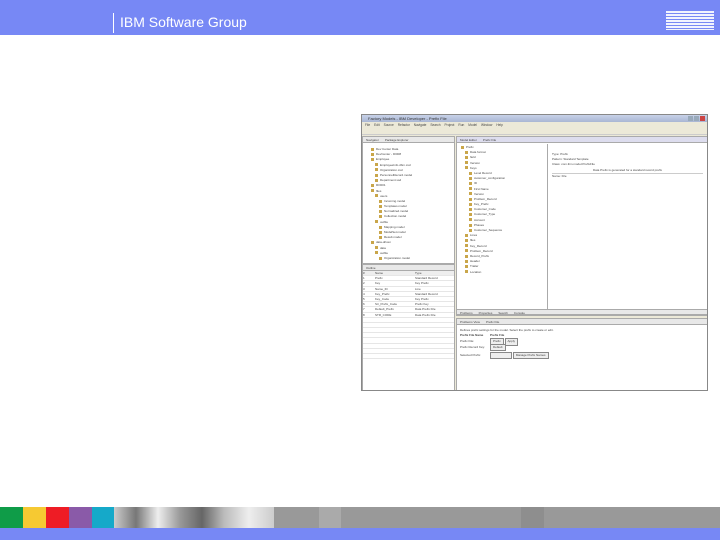 Image resolution: width=720 pixels, height=540 pixels. I want to click on class-label: Class:, so click(556, 164).